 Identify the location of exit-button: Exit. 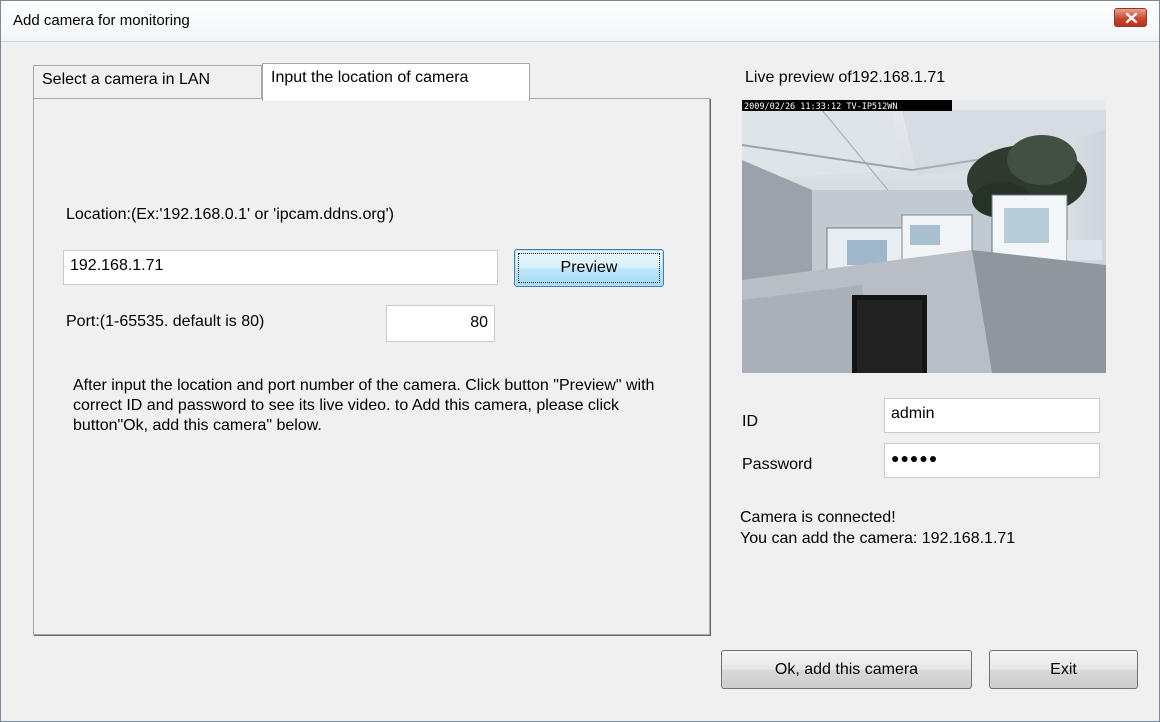
(1063, 669).